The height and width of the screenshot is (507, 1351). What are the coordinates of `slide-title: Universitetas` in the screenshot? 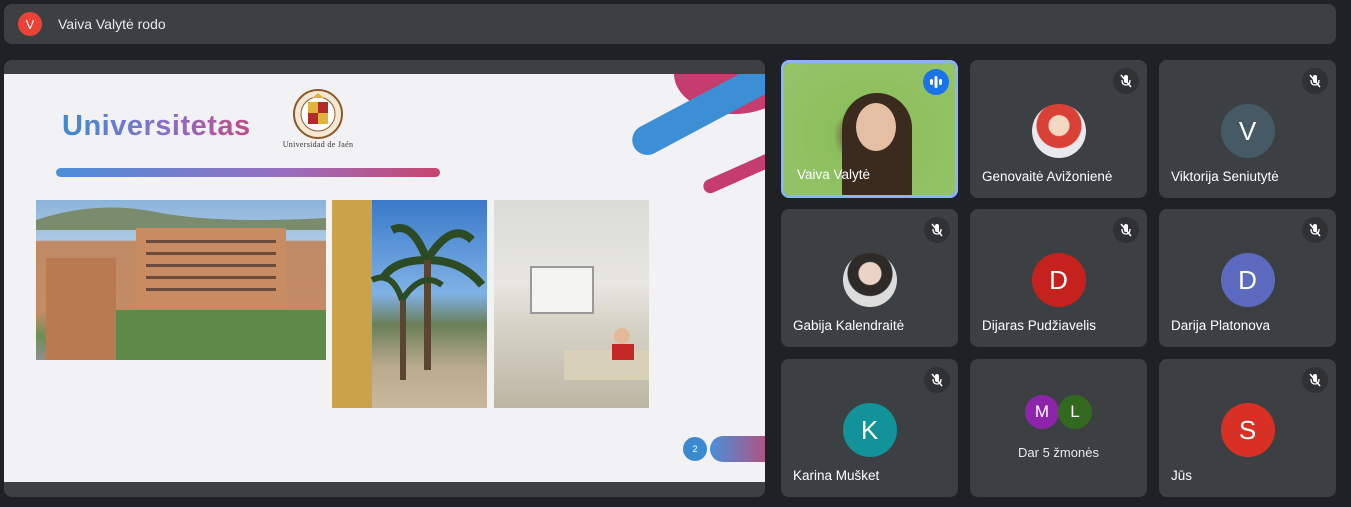 It's located at (156, 126).